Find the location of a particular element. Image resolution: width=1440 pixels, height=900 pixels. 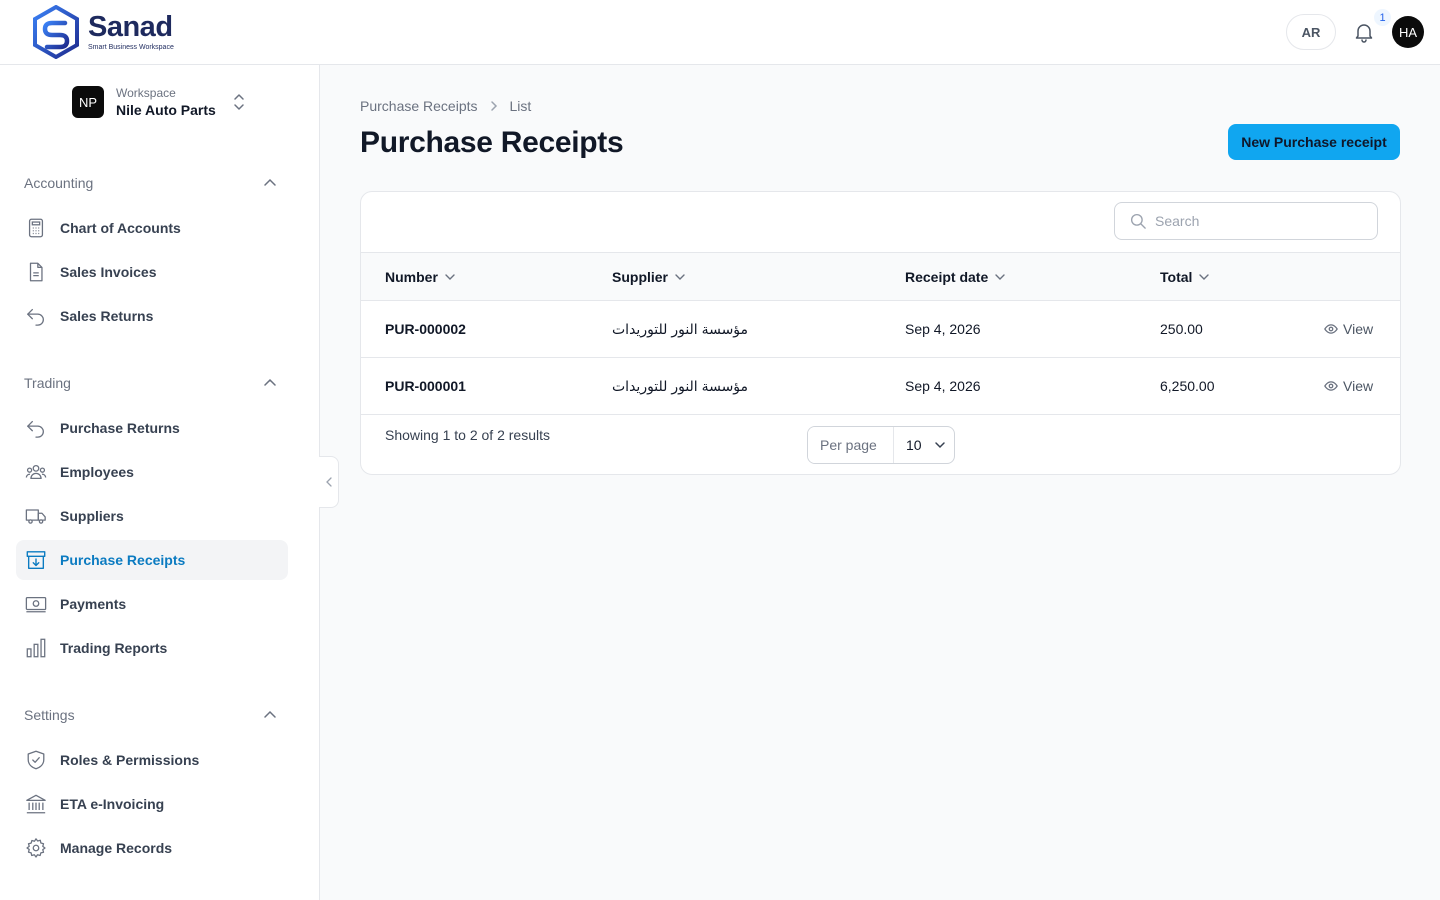

calculator-icon is located at coordinates (36, 228).